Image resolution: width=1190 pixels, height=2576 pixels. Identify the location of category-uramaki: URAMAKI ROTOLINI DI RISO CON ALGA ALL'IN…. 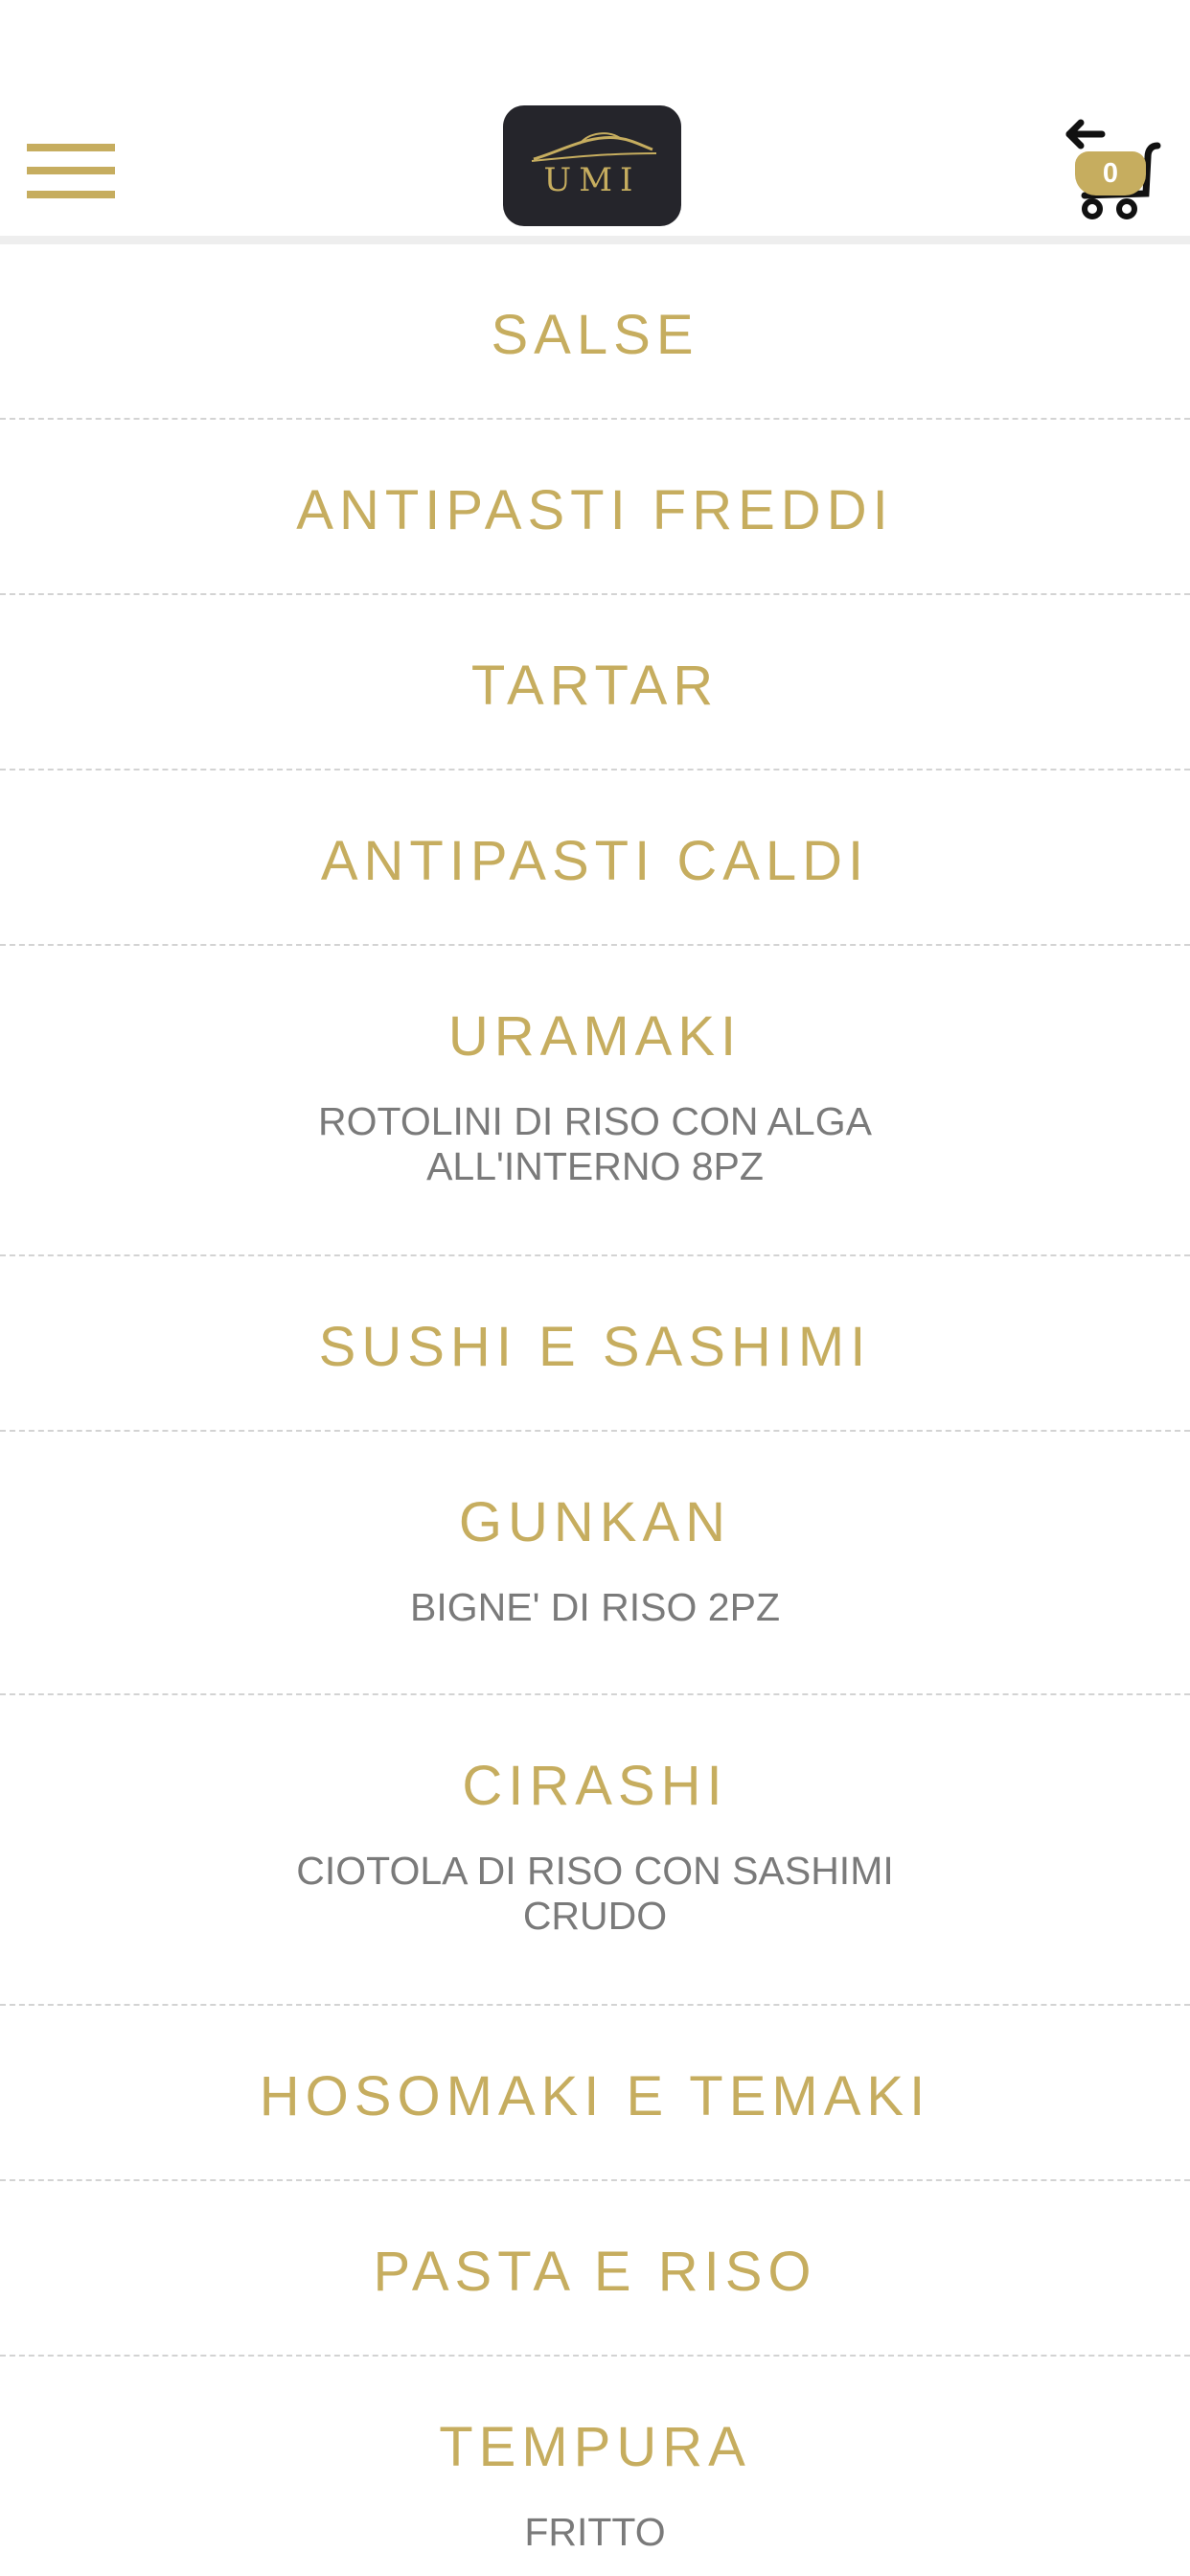
(595, 1101).